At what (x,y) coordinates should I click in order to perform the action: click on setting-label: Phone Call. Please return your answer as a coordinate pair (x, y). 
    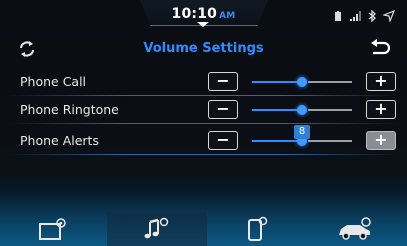
    Looking at the image, I should click on (53, 81).